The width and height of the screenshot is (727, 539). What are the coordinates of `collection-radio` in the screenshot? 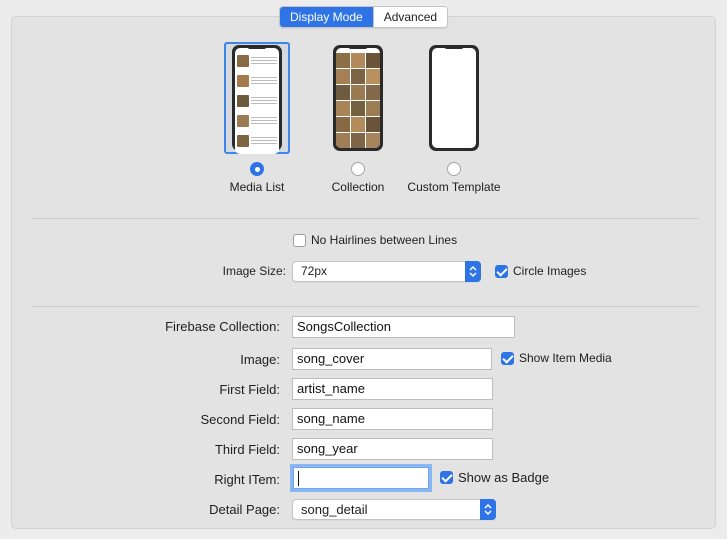 It's located at (358, 169).